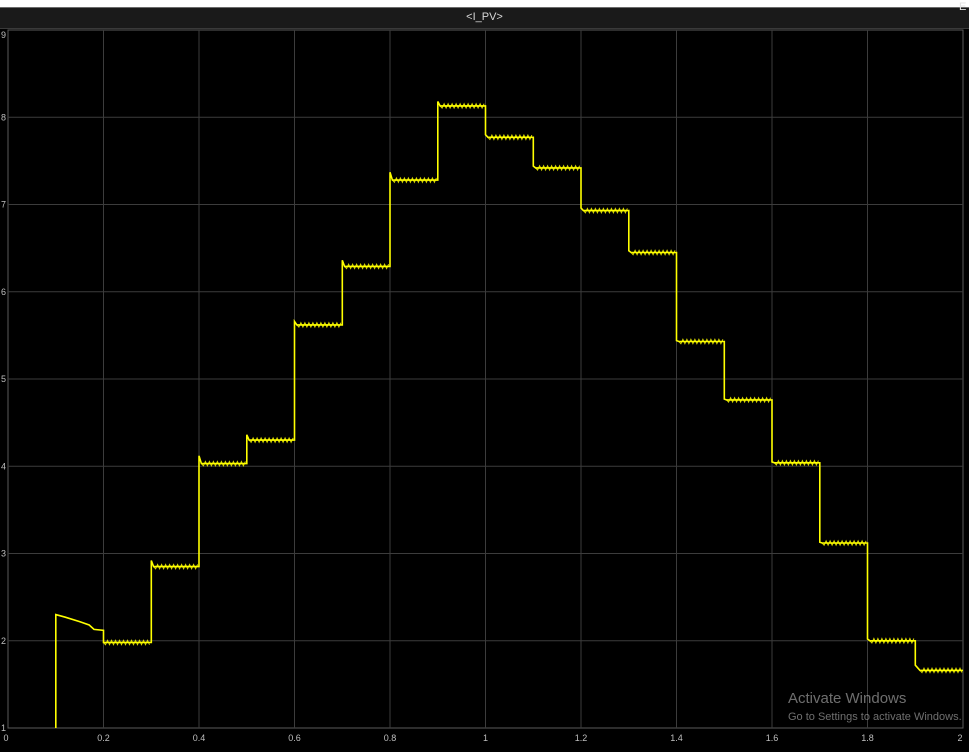 The width and height of the screenshot is (969, 752). What do you see at coordinates (485, 738) in the screenshot?
I see `x-tick-label: 1` at bounding box center [485, 738].